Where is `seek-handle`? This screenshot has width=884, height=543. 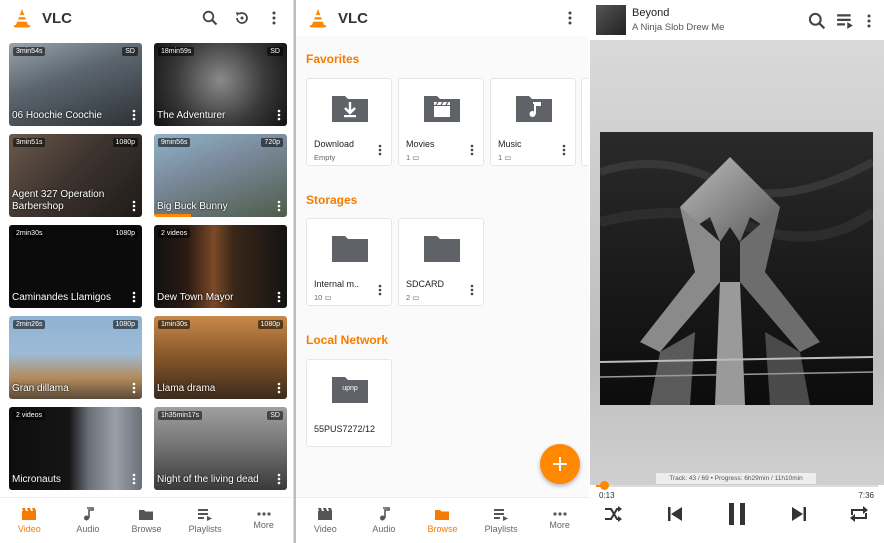
seek-handle is located at coordinates (604, 485).